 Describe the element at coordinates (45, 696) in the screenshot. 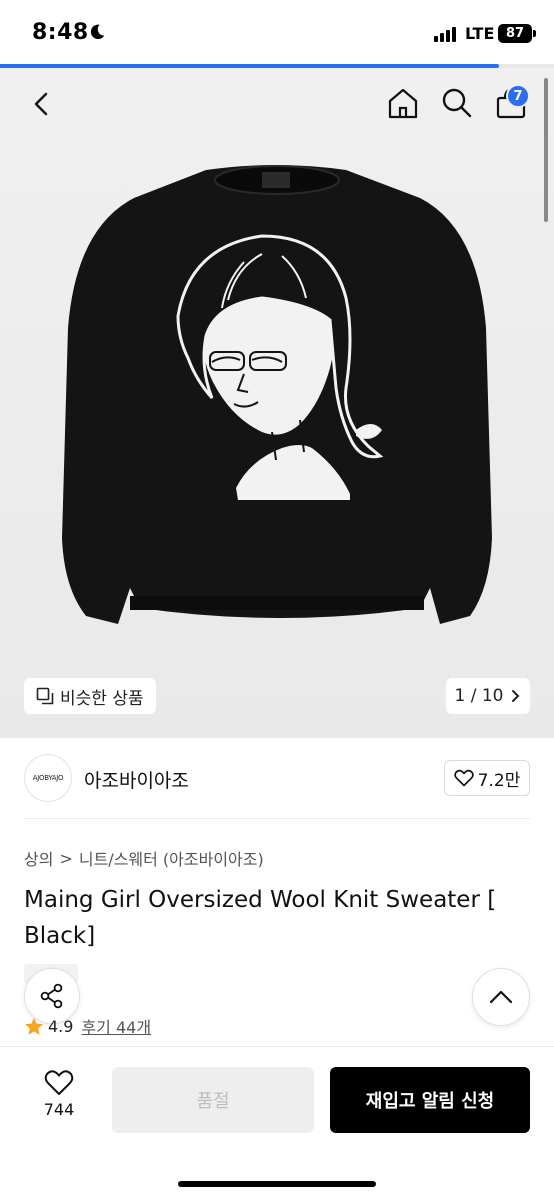

I see `similar-icon` at that location.